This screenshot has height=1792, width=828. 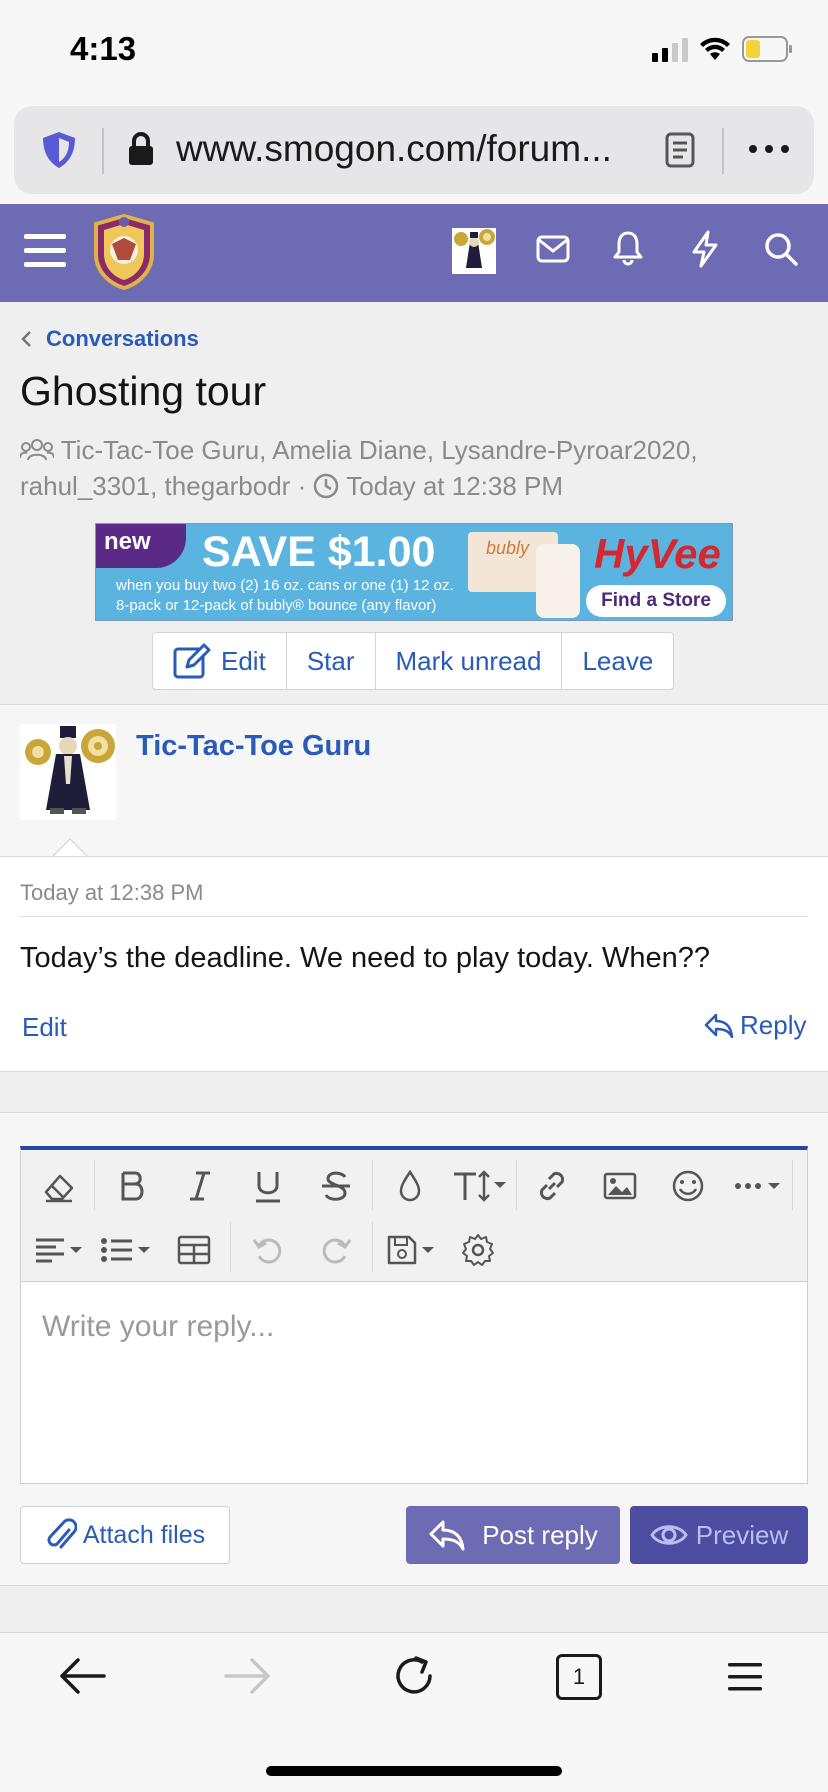 I want to click on conversation-timestamp: Today at 12:38 PM, so click(x=455, y=486).